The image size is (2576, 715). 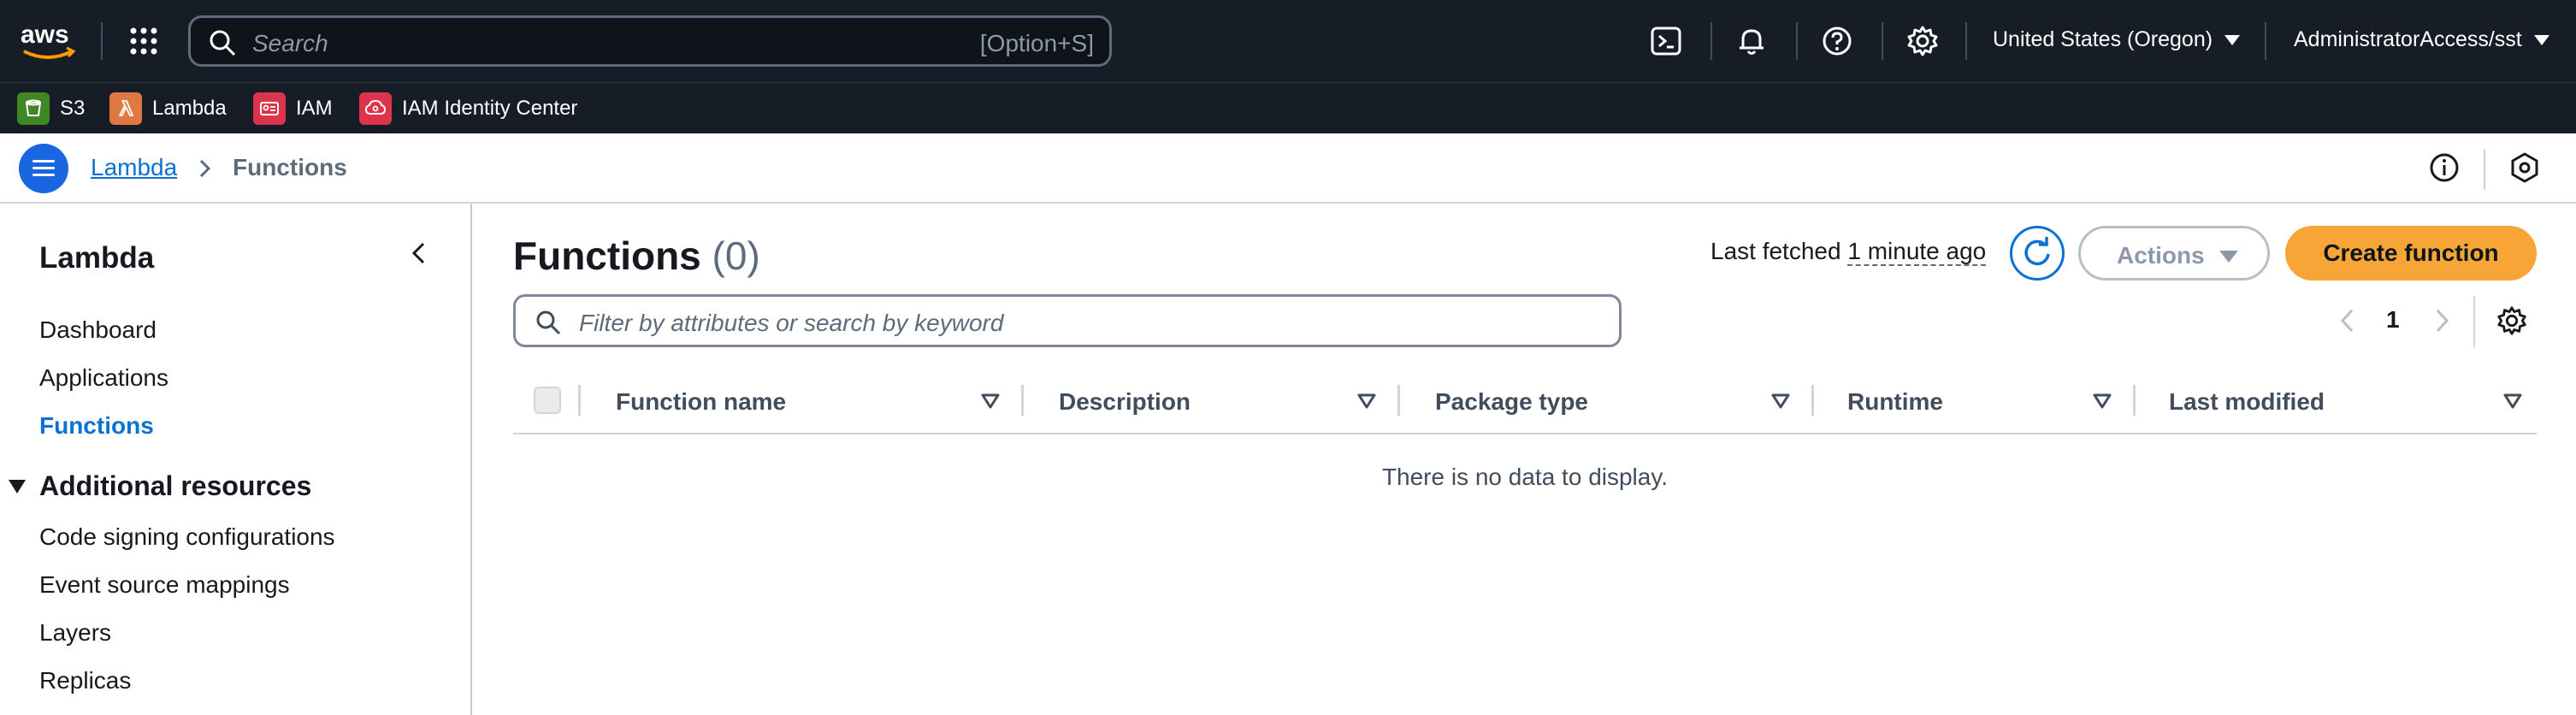 I want to click on search-shortcut: [Option+S], so click(x=1036, y=43).